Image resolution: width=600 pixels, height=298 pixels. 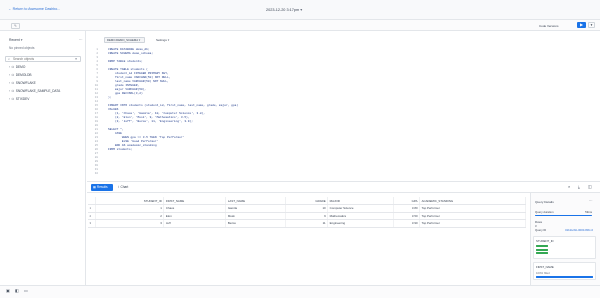 What do you see at coordinates (96, 174) in the screenshot?
I see `line-number: 32` at bounding box center [96, 174].